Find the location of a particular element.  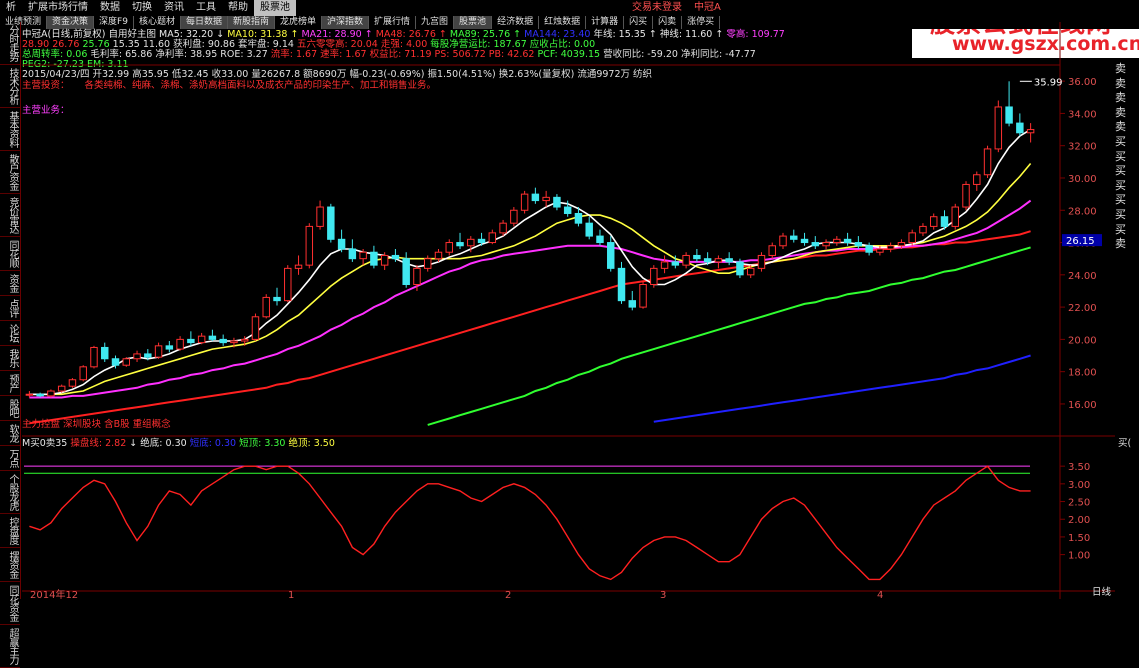

logo-url: www.gszx.com.cn is located at coordinates (1045, 44).